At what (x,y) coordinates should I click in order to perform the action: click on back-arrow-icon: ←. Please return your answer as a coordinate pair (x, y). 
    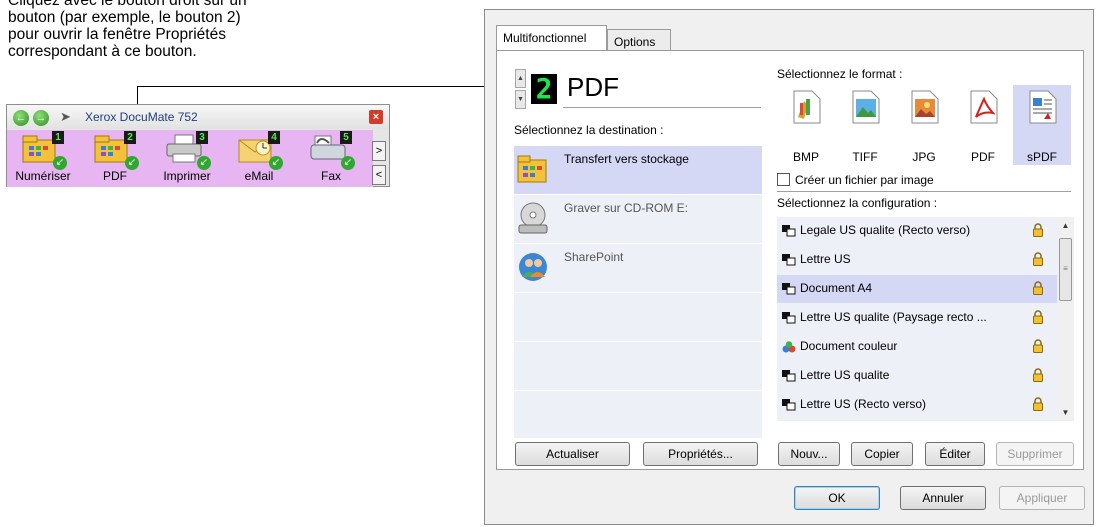
    Looking at the image, I should click on (21, 118).